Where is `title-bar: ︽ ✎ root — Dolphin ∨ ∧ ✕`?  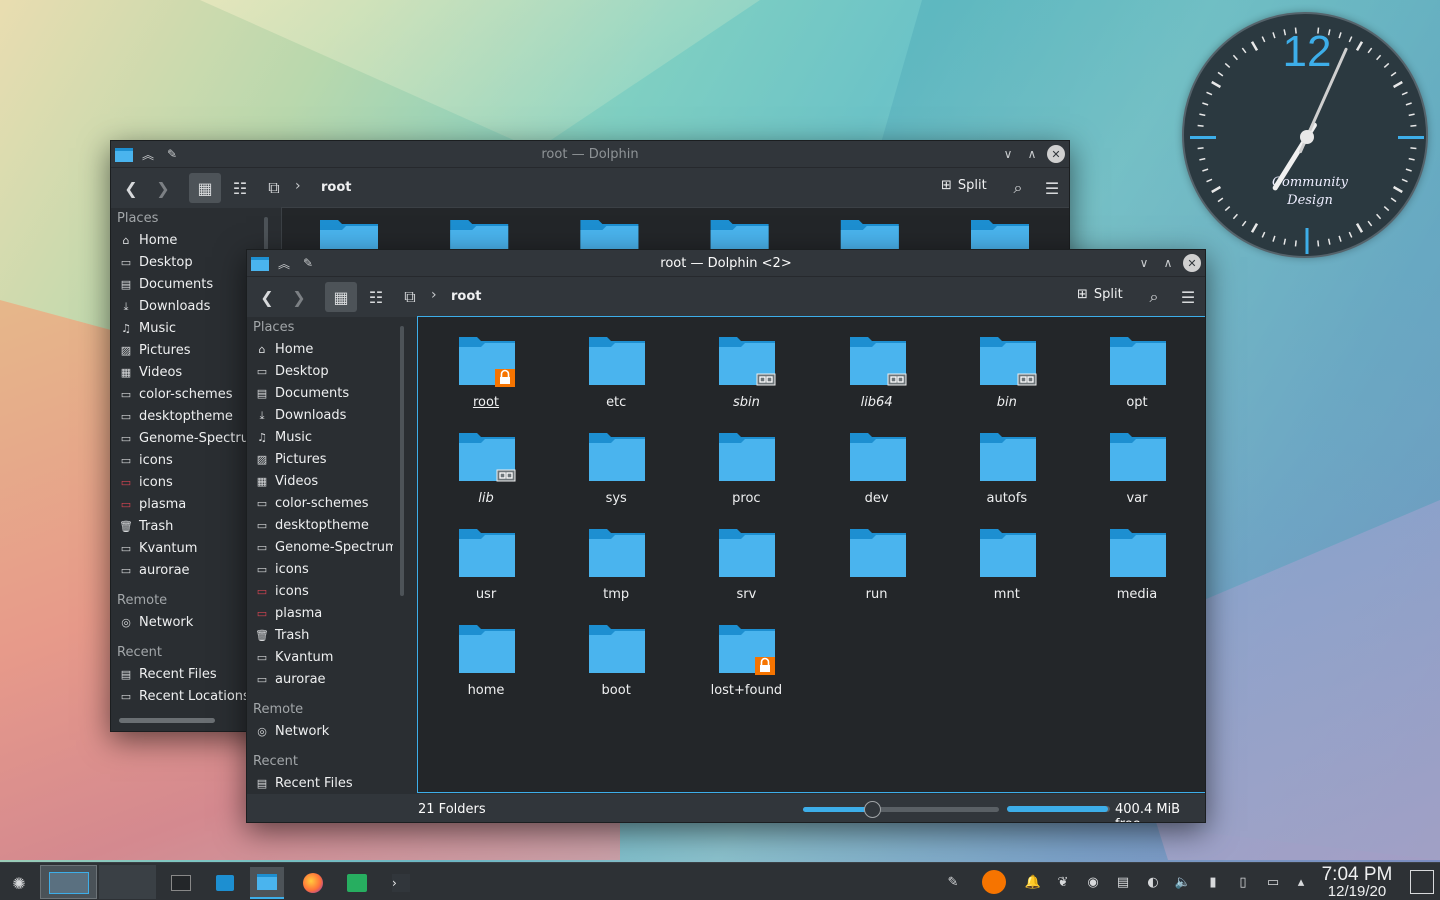
title-bar: ︽ ✎ root — Dolphin ∨ ∧ ✕ is located at coordinates (590, 154).